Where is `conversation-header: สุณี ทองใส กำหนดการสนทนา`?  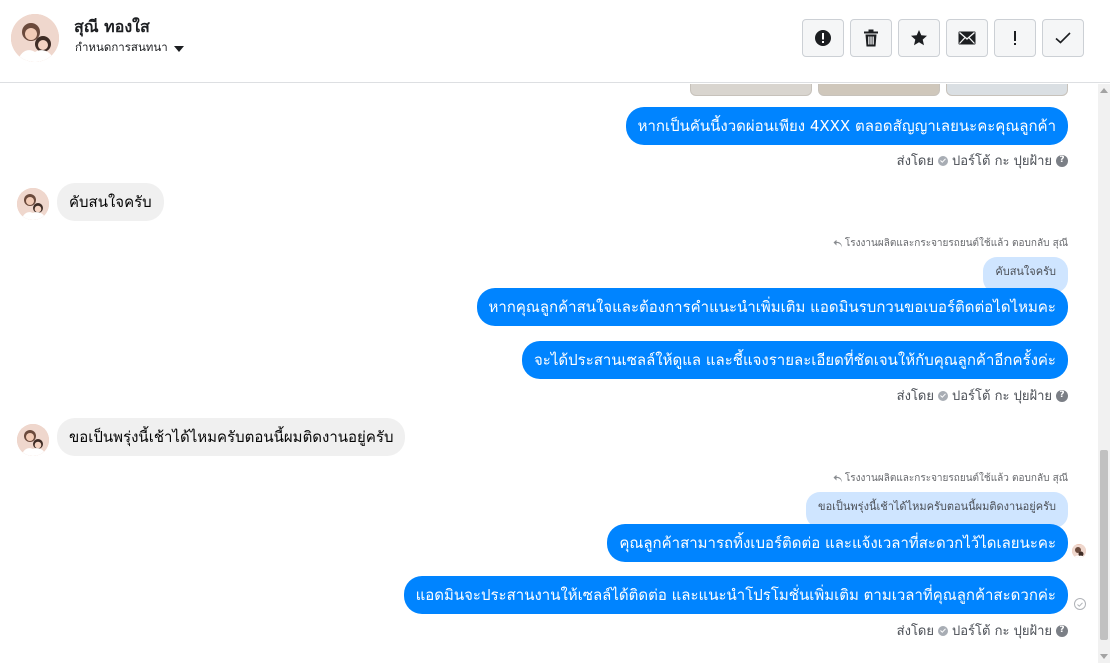 conversation-header: สุณี ทองใส กำหนดการสนทนา is located at coordinates (555, 41).